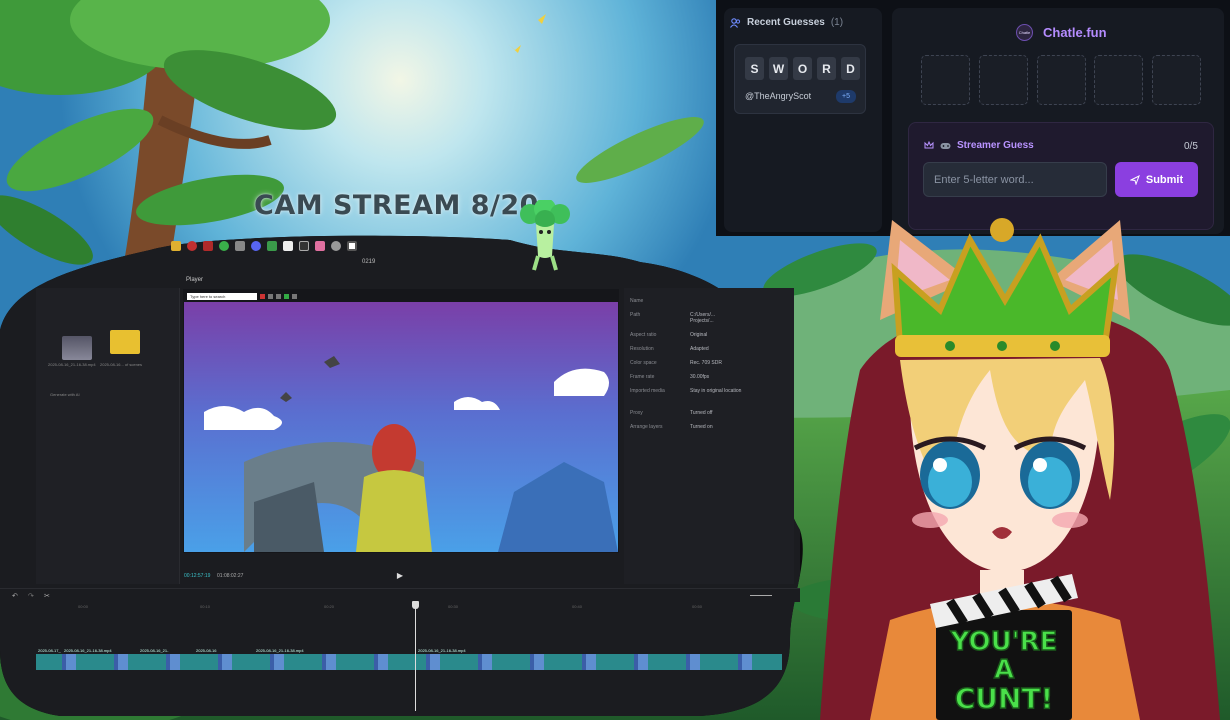 The image size is (1230, 720). Describe the element at coordinates (401, 427) in the screenshot. I see `game-video-frame` at that location.